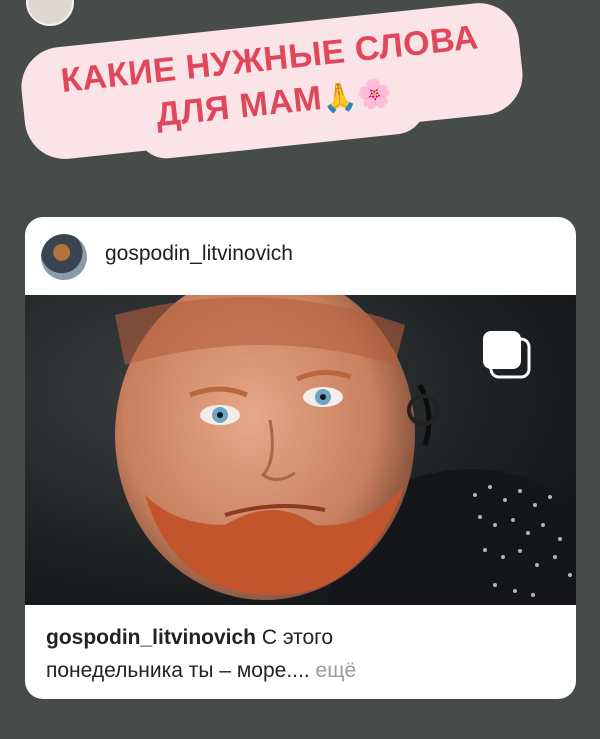 Image resolution: width=600 pixels, height=739 pixels. I want to click on caption-text-1: С этого, so click(297, 637).